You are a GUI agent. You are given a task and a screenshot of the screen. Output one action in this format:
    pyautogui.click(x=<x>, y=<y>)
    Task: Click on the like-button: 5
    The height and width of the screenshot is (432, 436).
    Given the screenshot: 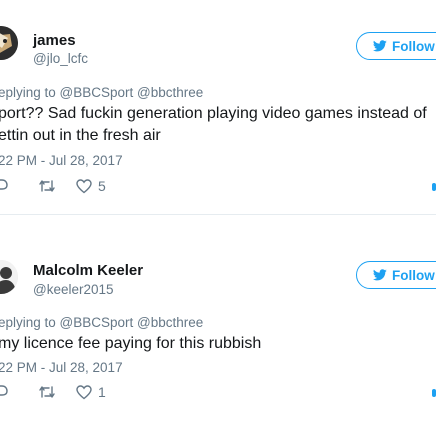 What is the action you would take?
    pyautogui.click(x=91, y=186)
    